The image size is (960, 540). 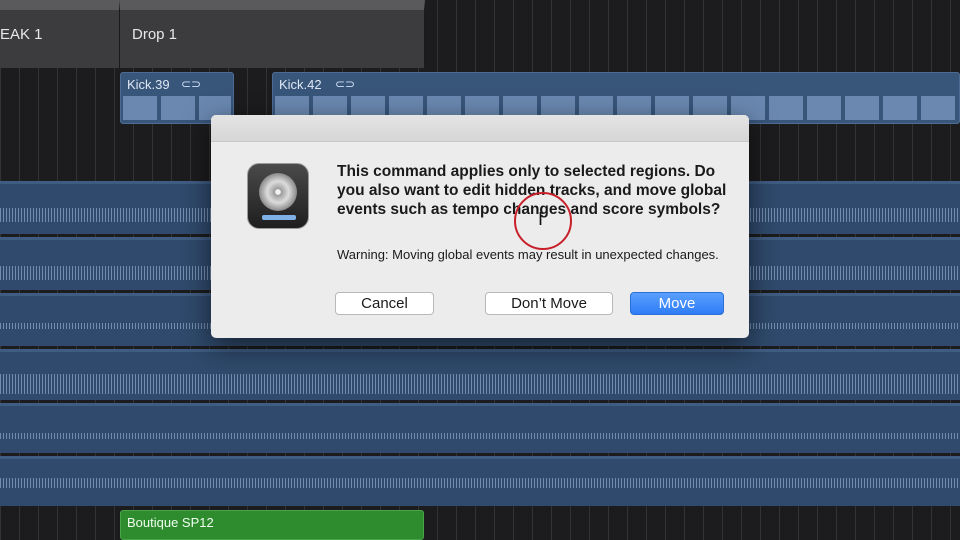 What do you see at coordinates (480, 128) in the screenshot?
I see `dialog-titlebar` at bounding box center [480, 128].